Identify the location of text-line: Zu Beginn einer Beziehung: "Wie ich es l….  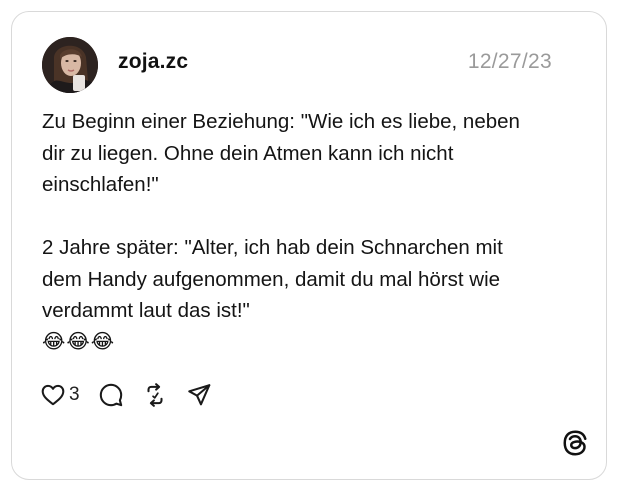
(281, 121).